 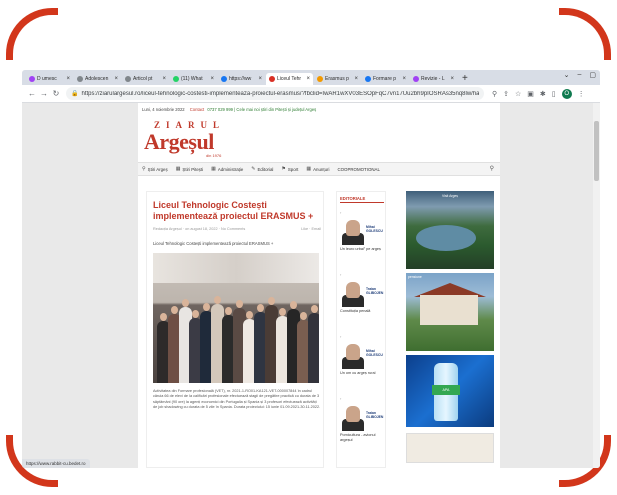 I want to click on article-share: Like · Email, so click(x=311, y=229).